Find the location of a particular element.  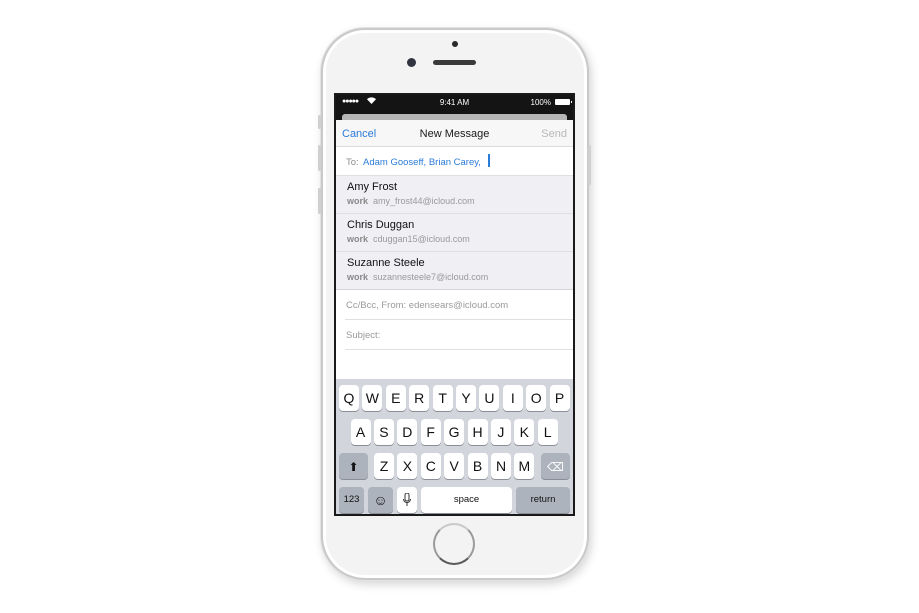

mute-switch is located at coordinates (319, 122).